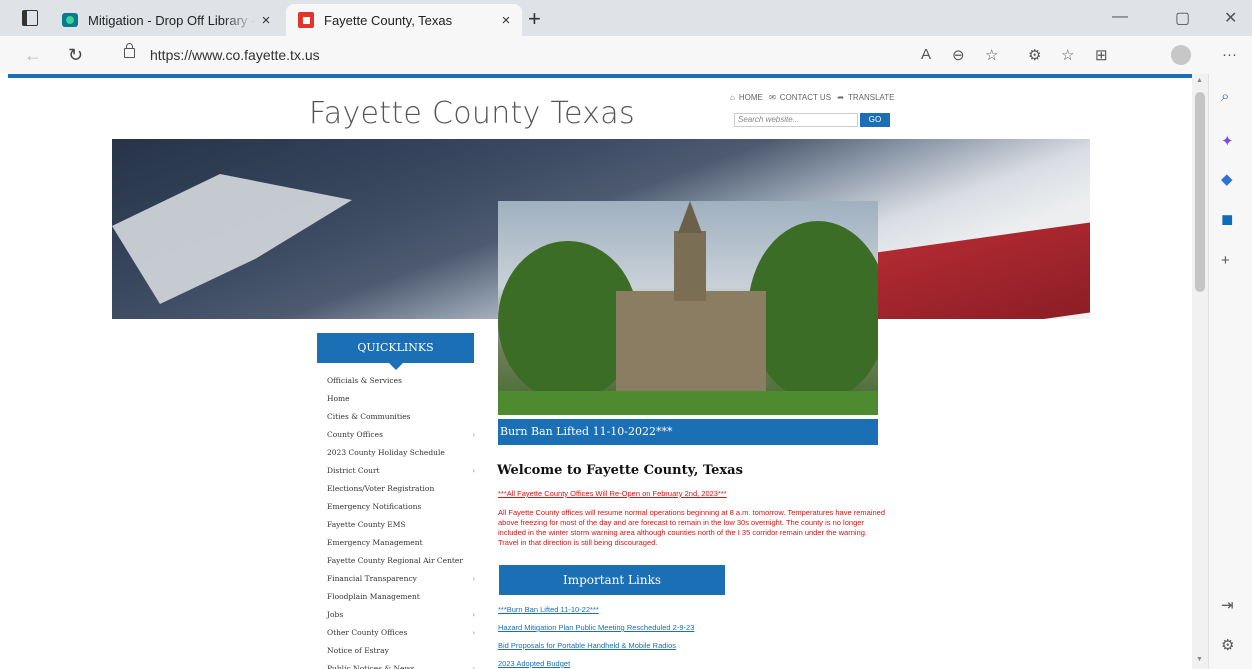 The image size is (1252, 669). I want to click on quicklink-item: Floodplain Management, so click(401, 597).